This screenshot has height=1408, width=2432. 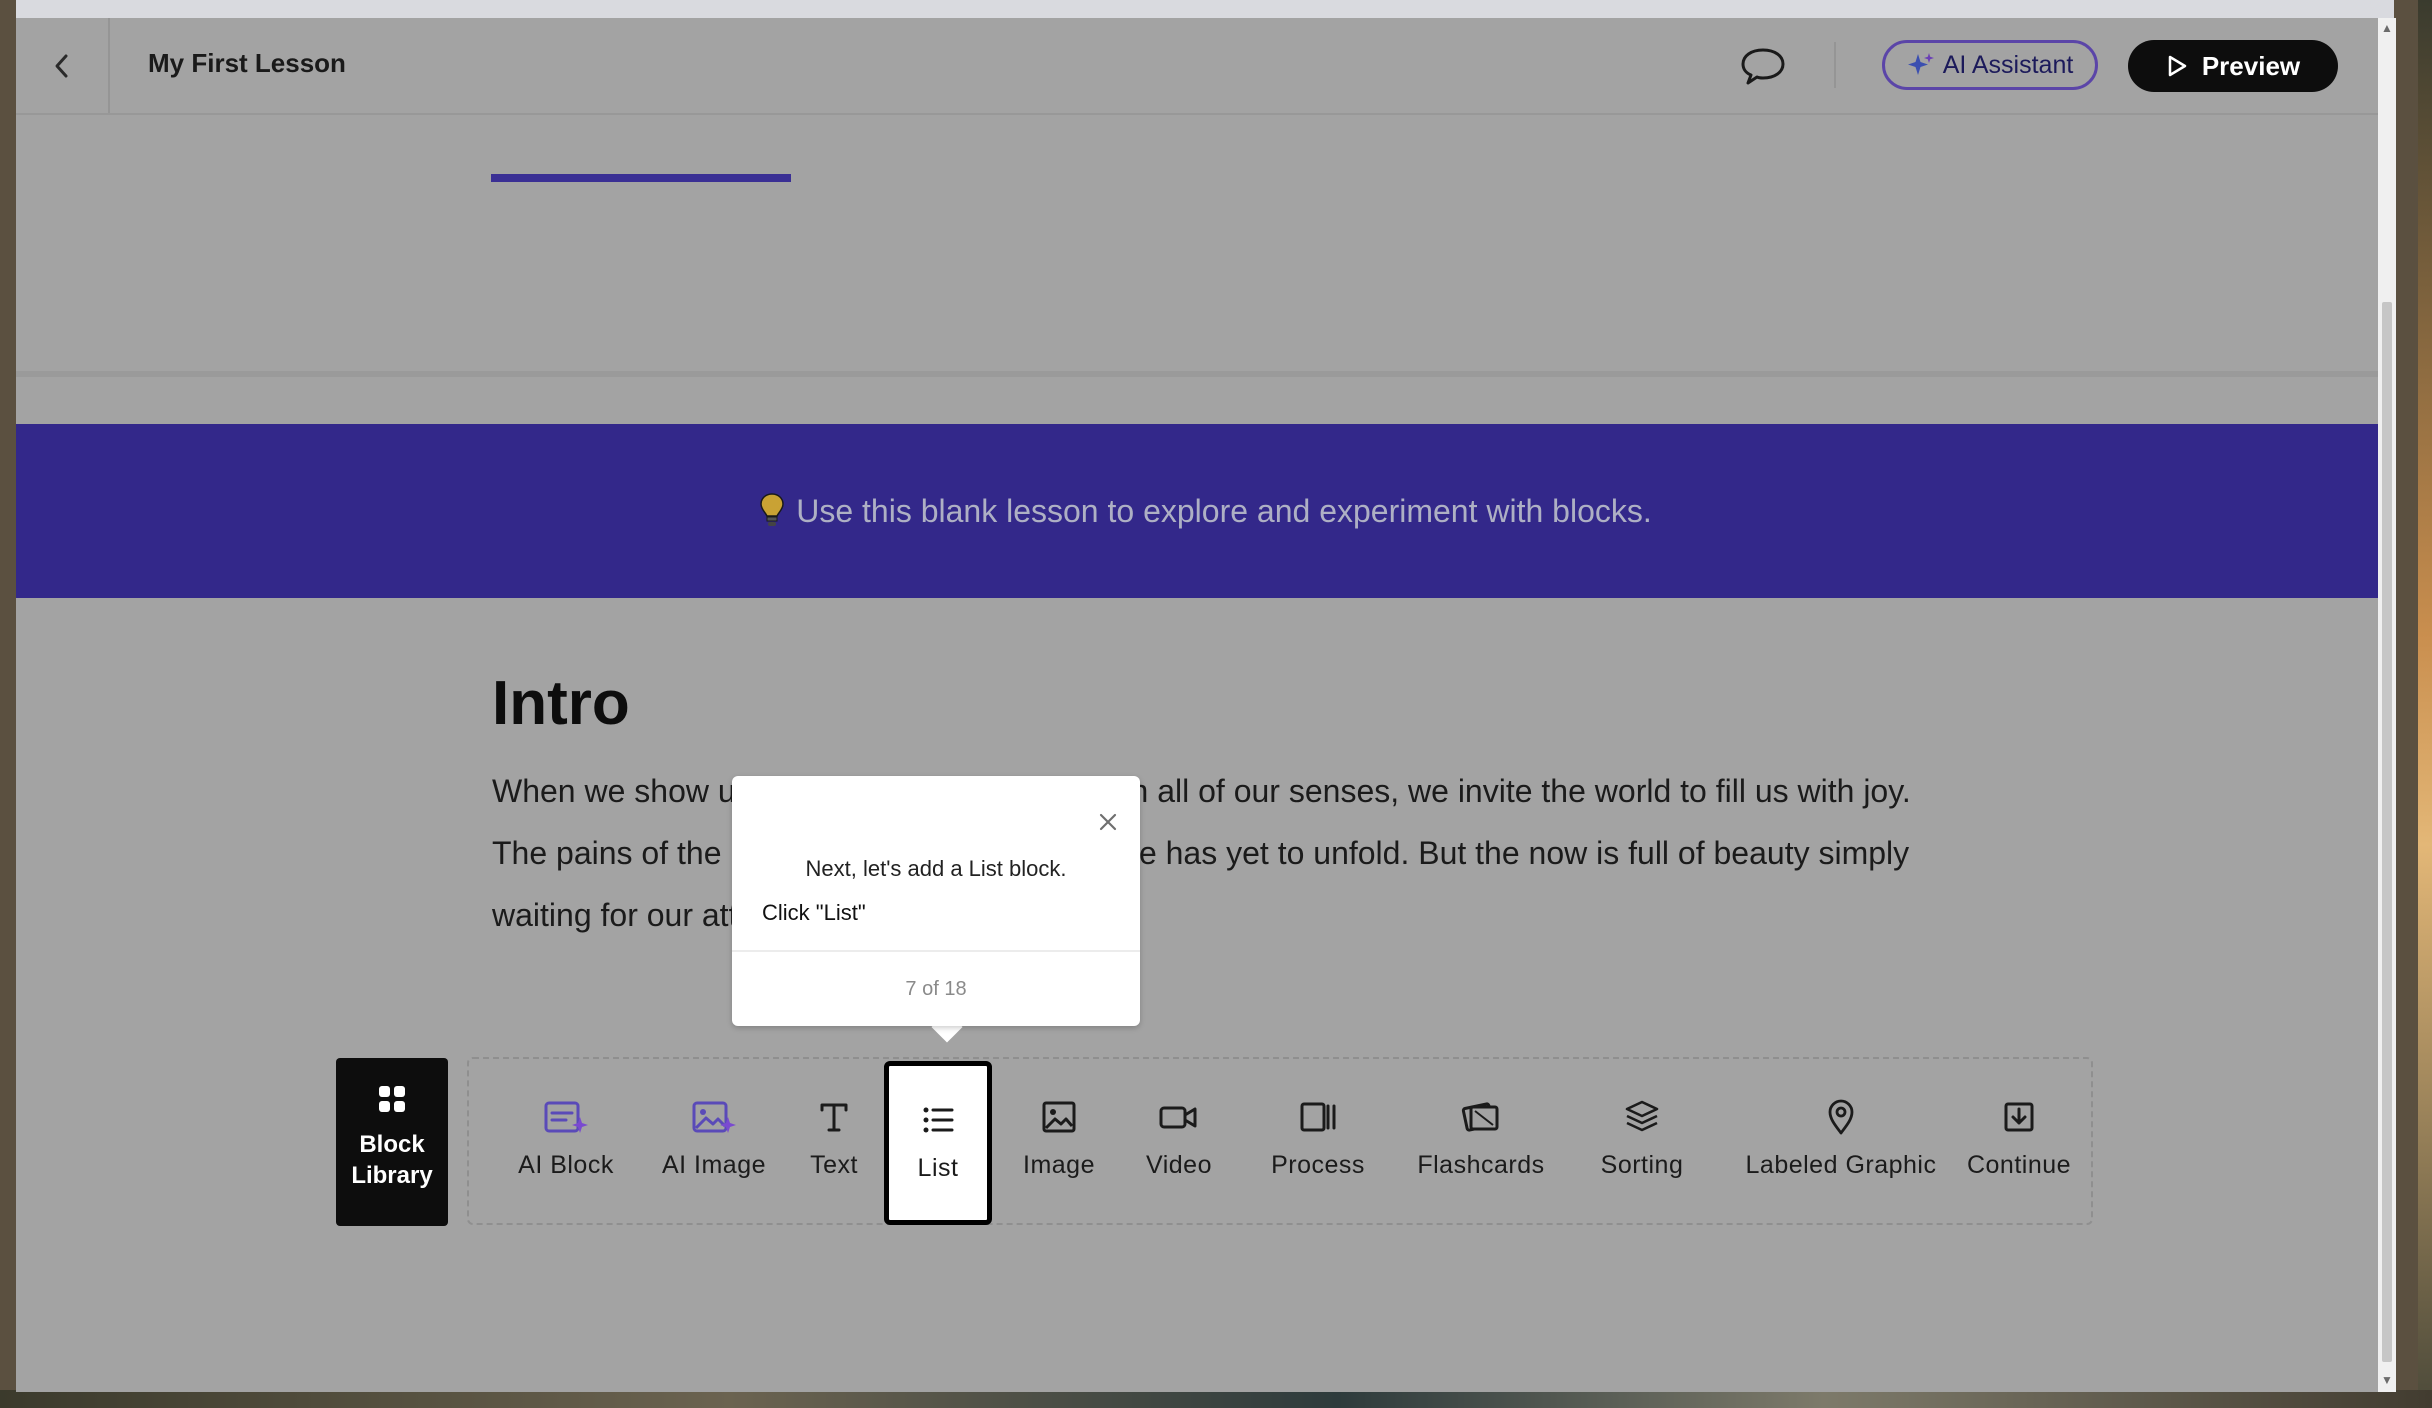 I want to click on block-sorting: Sorting, so click(x=1642, y=1141).